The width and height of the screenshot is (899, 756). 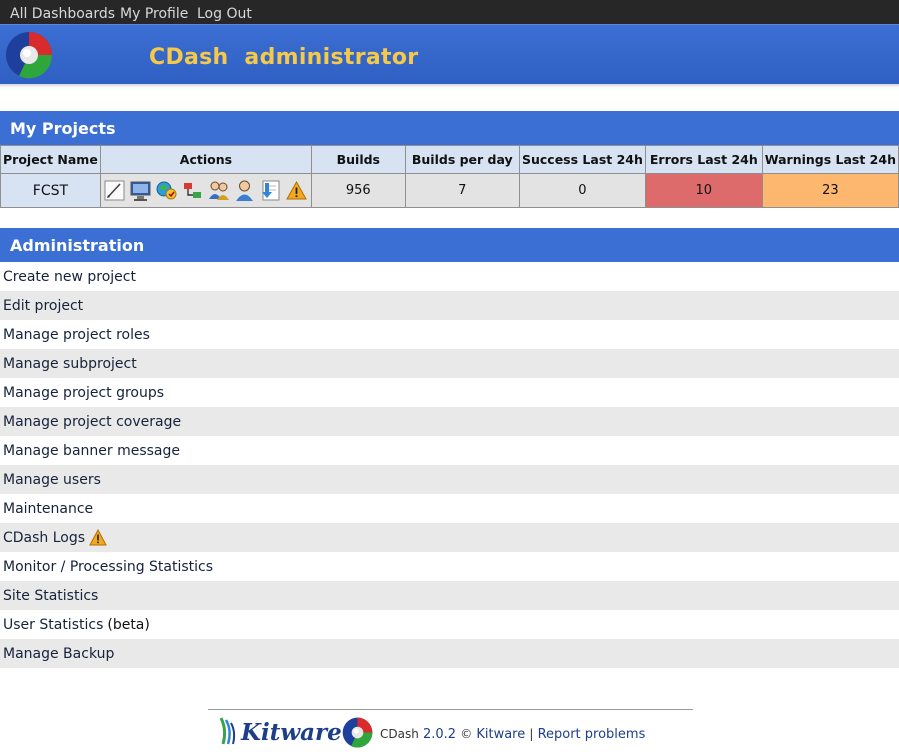 What do you see at coordinates (140, 190) in the screenshot?
I see `manage-builds-icon` at bounding box center [140, 190].